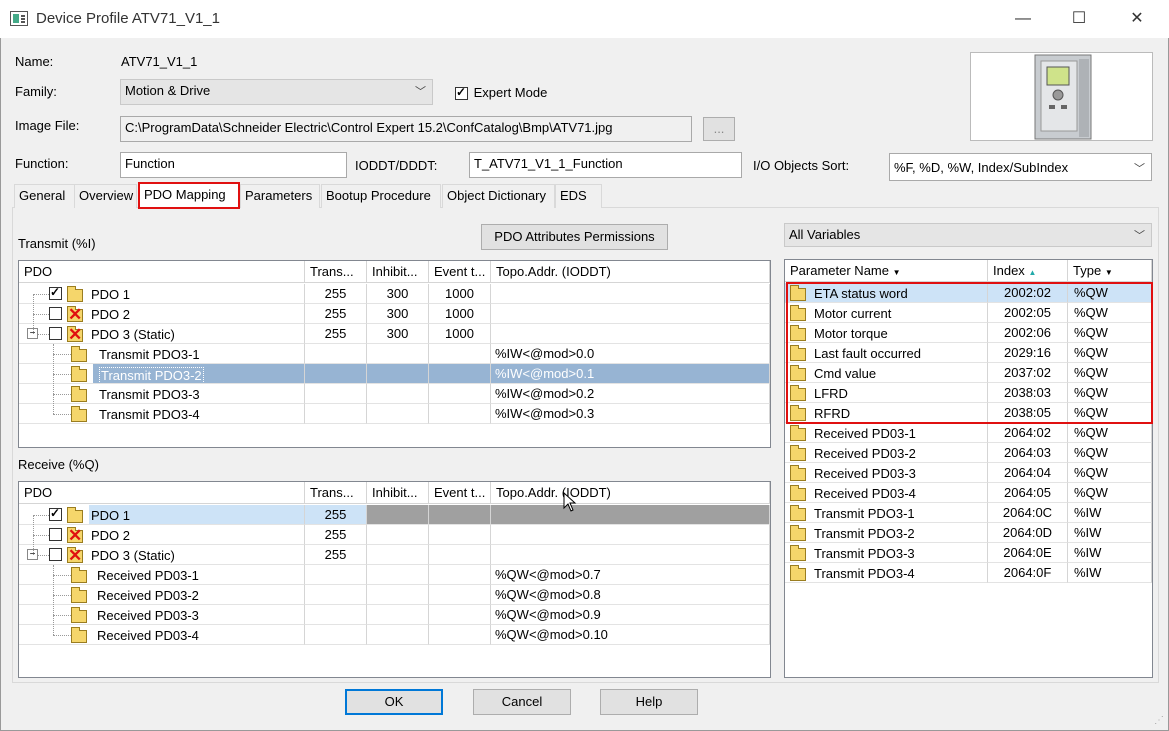 This screenshot has width=1169, height=731. I want to click on table-row: Received PD03-3 %QW<@mod>0.9, so click(394, 615).